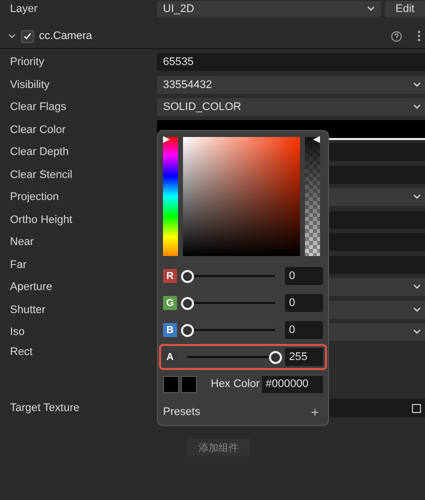 This screenshot has width=425, height=500. I want to click on property-label: Projection, so click(35, 197).